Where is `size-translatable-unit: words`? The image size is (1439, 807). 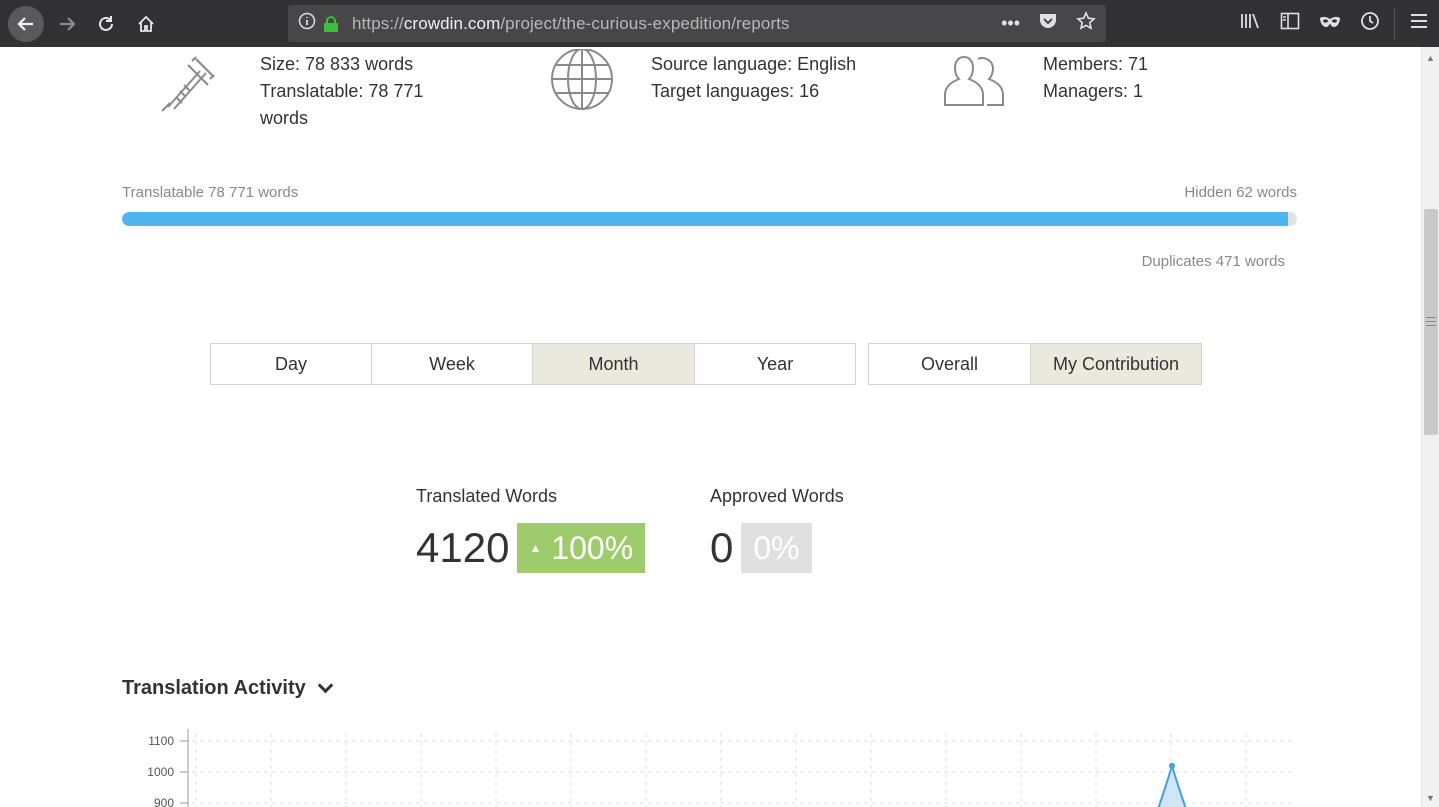
size-translatable-unit: words is located at coordinates (284, 118).